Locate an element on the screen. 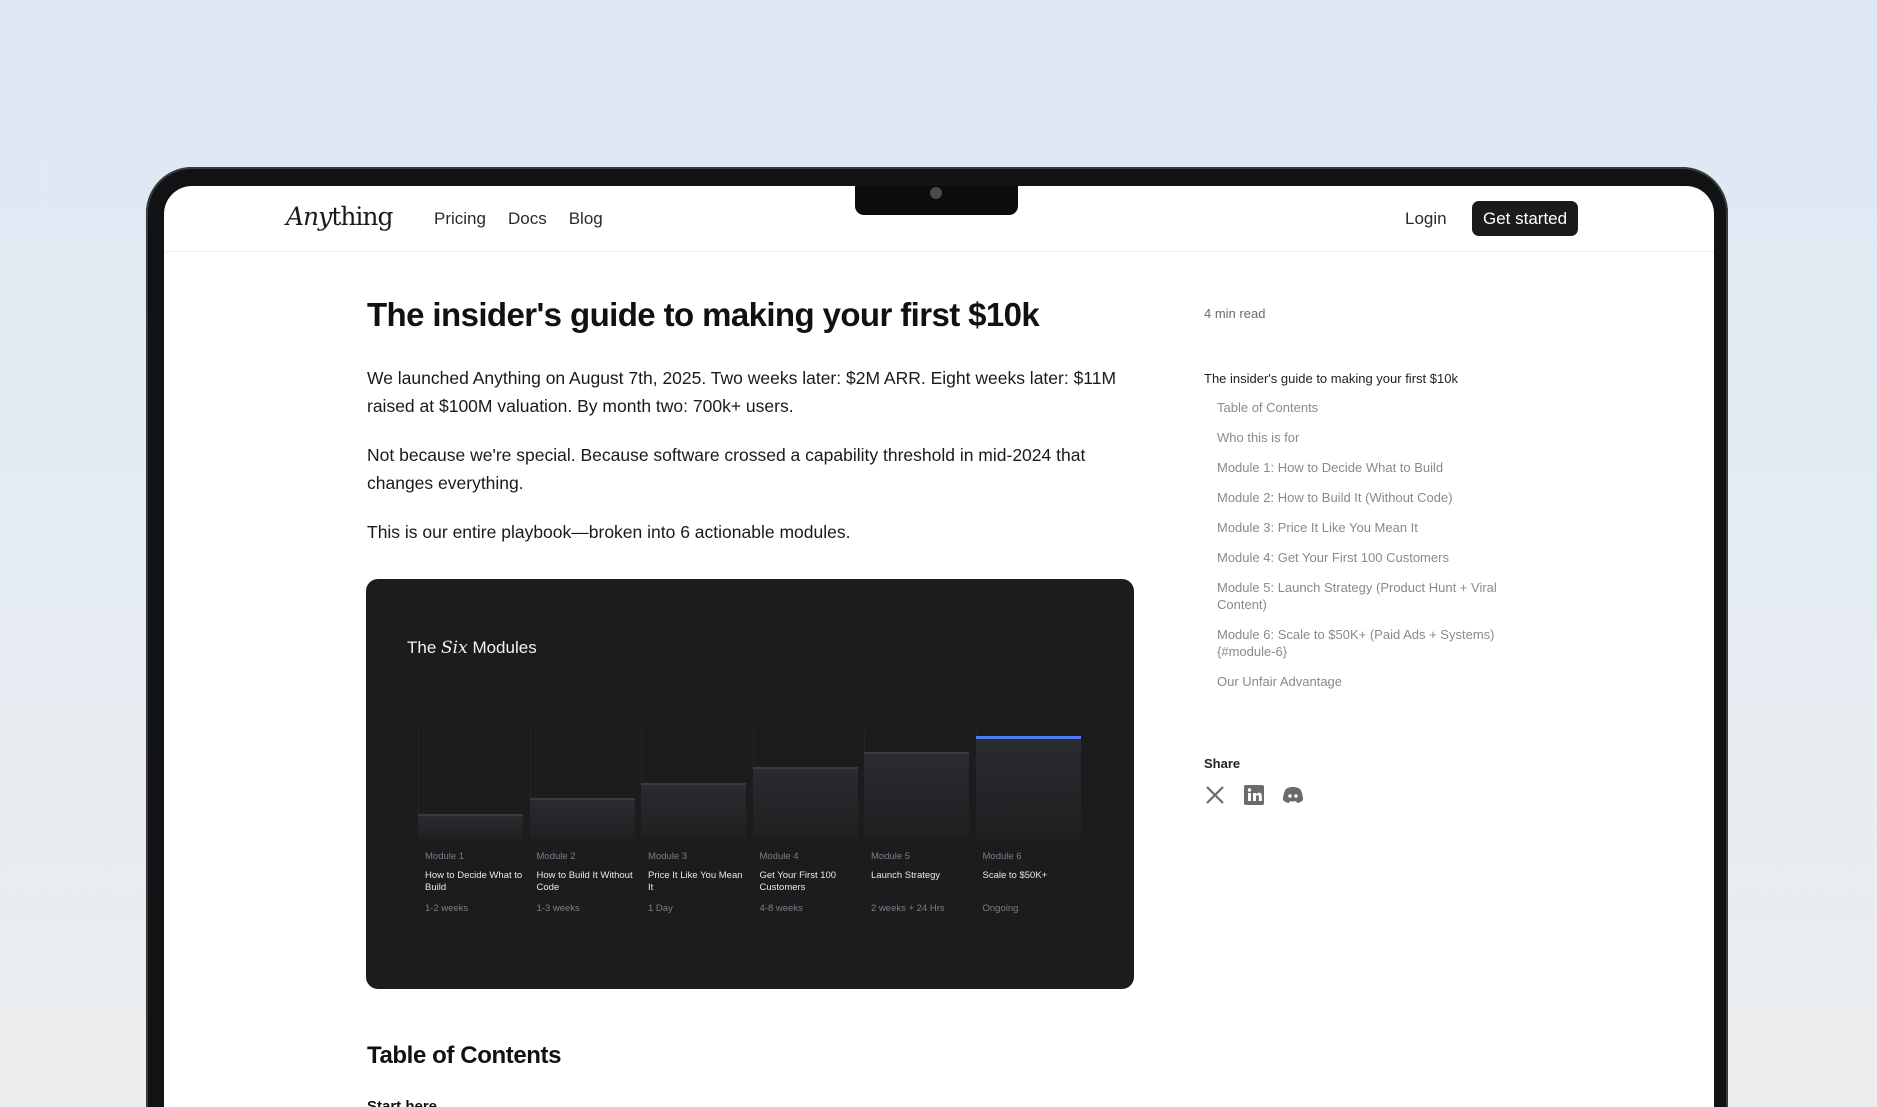 The image size is (1877, 1107). x-icon is located at coordinates (1215, 795).